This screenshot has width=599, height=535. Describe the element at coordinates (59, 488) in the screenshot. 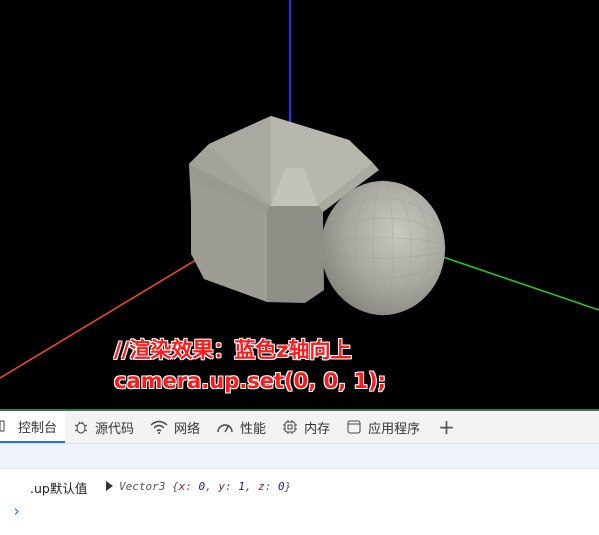

I see `log-label: .up默认值` at that location.